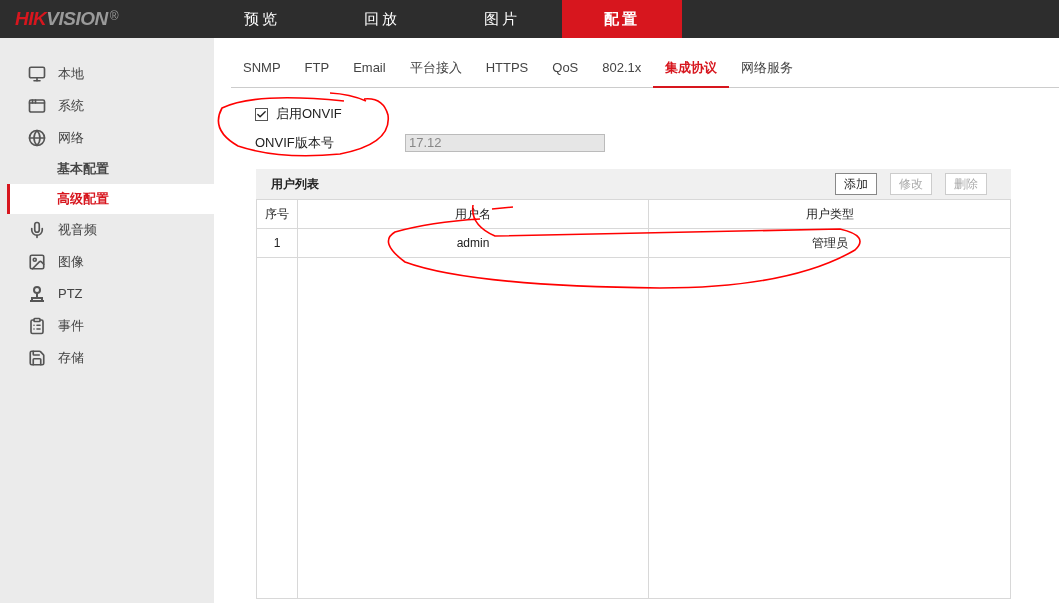 This screenshot has height=603, width=1059. What do you see at coordinates (691, 69) in the screenshot?
I see `tab: 集成协议` at bounding box center [691, 69].